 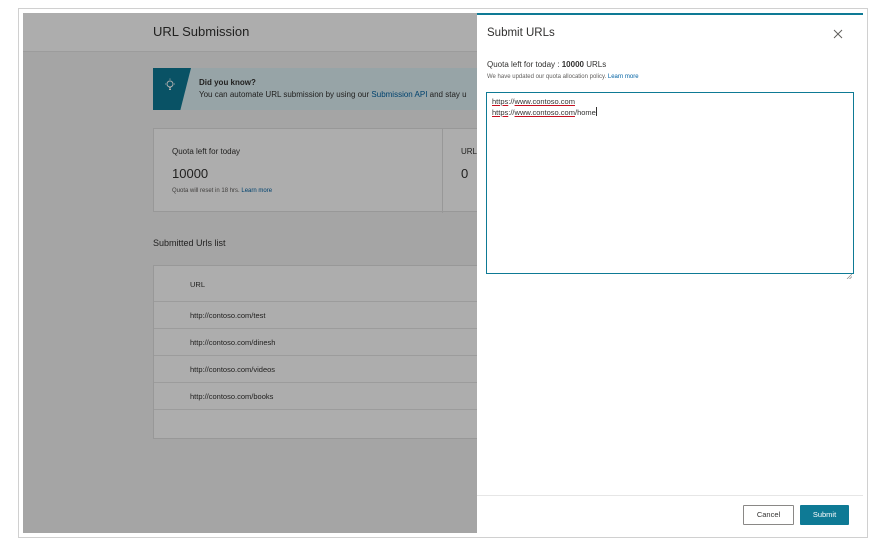 What do you see at coordinates (572, 64) in the screenshot?
I see `panel-quota-value: 10000` at bounding box center [572, 64].